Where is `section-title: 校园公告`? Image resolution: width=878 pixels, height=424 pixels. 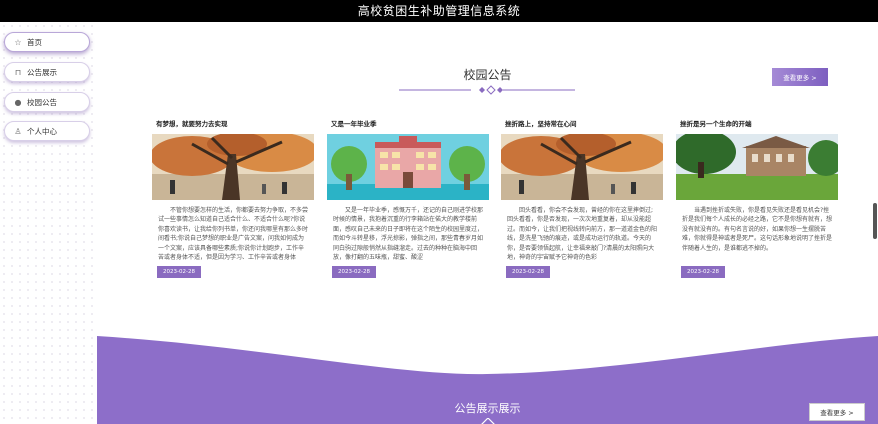 section-title: 校园公告 is located at coordinates (487, 75).